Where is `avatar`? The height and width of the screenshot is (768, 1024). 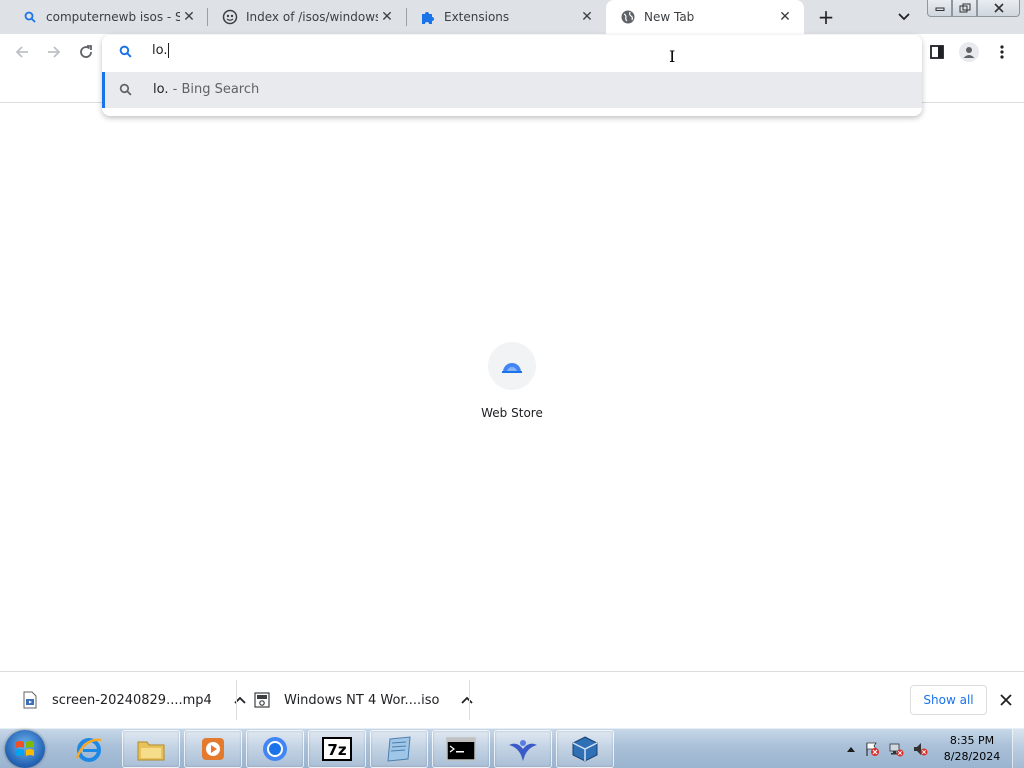
avatar is located at coordinates (969, 52).